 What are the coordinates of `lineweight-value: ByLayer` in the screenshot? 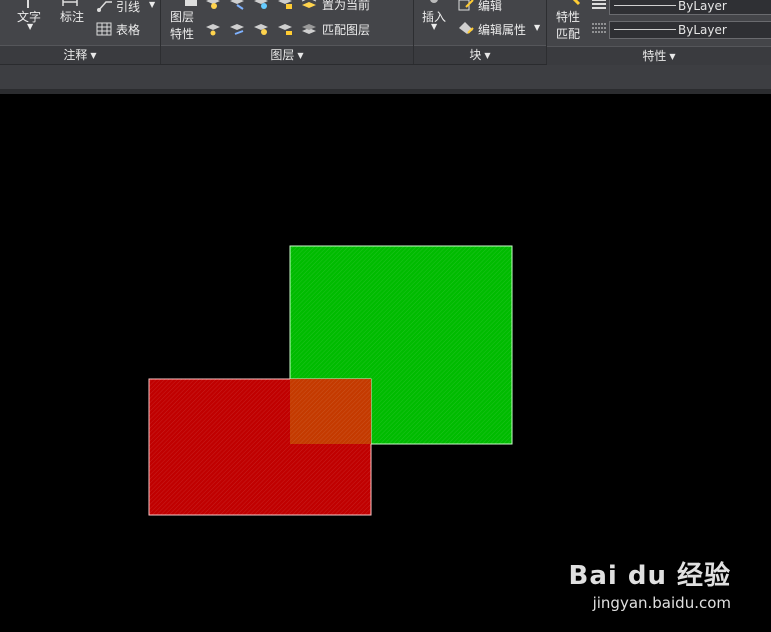 It's located at (702, 6).